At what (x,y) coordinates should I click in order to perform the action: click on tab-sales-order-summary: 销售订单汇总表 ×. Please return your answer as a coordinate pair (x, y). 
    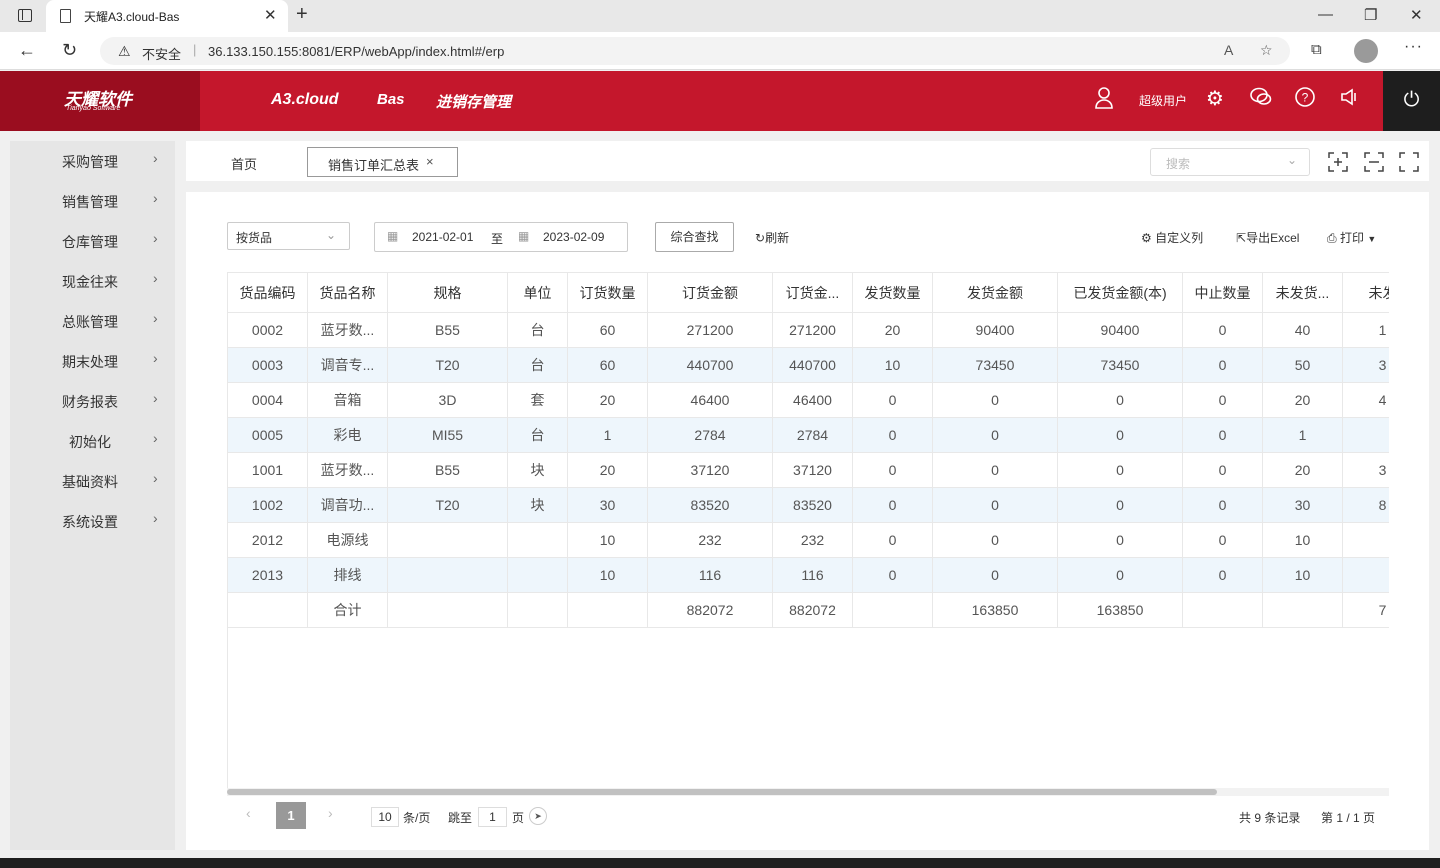
    Looking at the image, I should click on (382, 162).